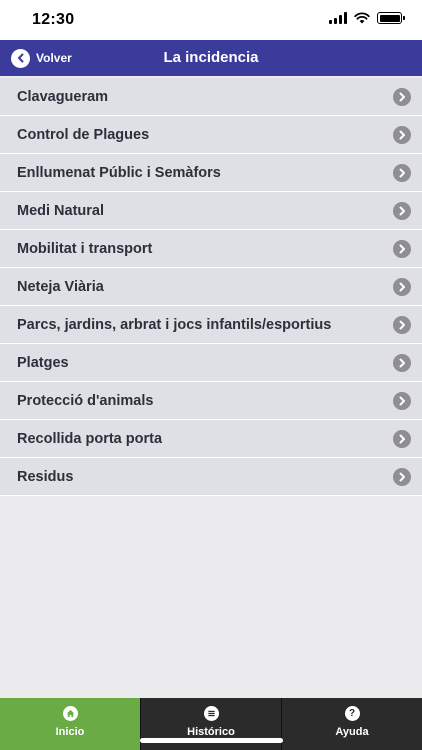 The width and height of the screenshot is (422, 750). I want to click on tab-ayuda: ? Ayuda, so click(352, 724).